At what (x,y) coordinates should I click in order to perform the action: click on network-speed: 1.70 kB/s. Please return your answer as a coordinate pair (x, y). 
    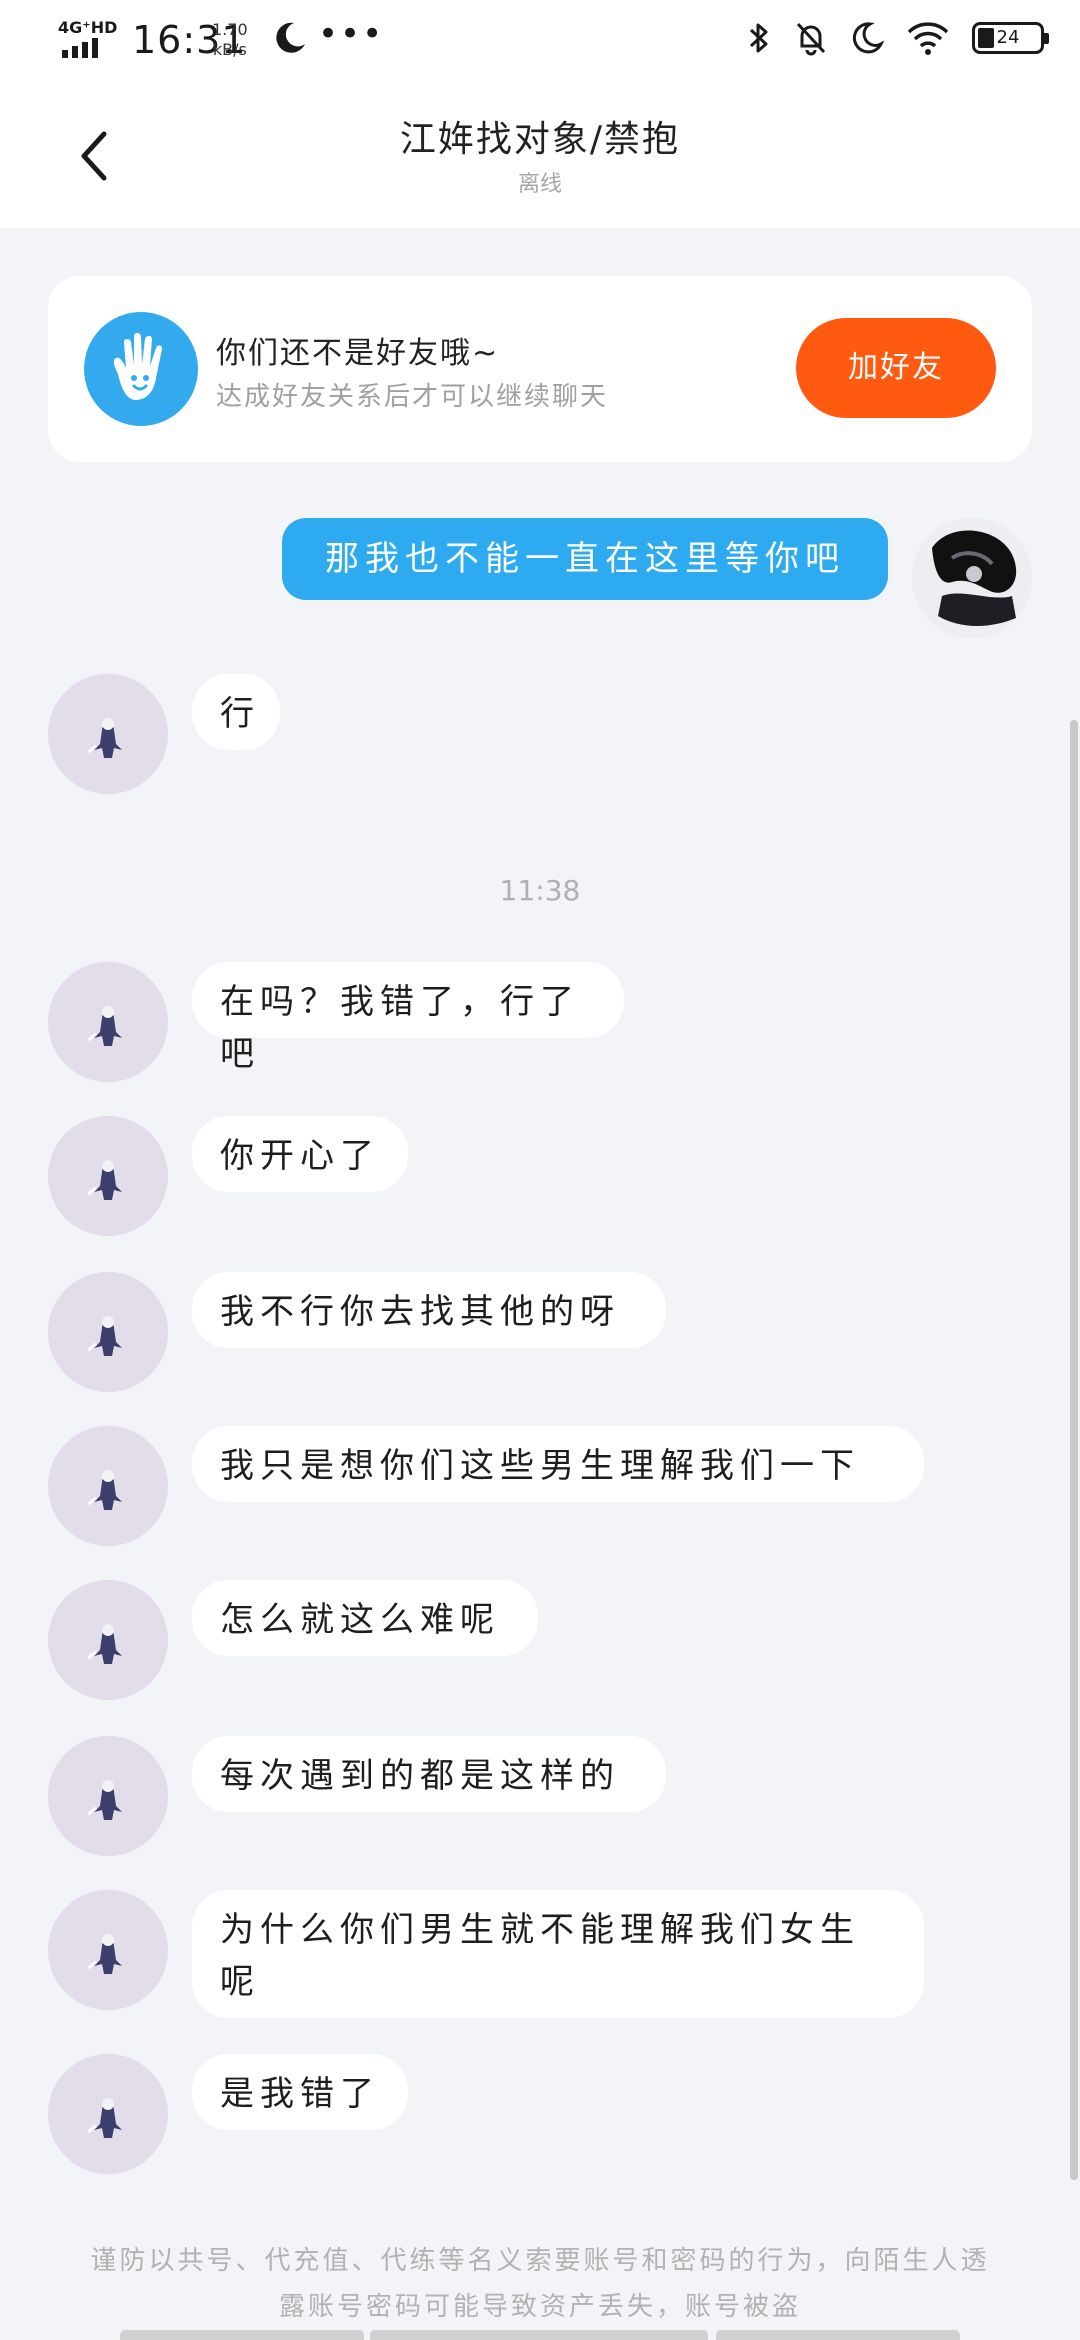
    Looking at the image, I should click on (230, 40).